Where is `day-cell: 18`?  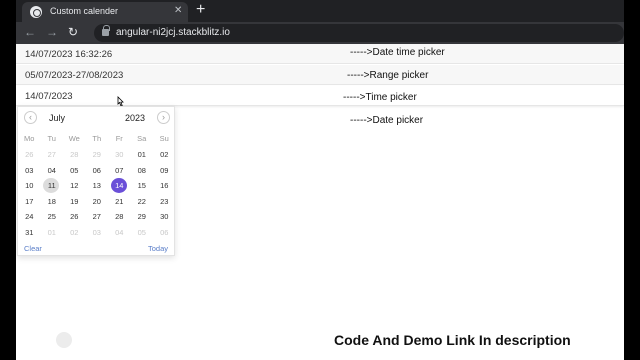 day-cell: 18 is located at coordinates (52, 202).